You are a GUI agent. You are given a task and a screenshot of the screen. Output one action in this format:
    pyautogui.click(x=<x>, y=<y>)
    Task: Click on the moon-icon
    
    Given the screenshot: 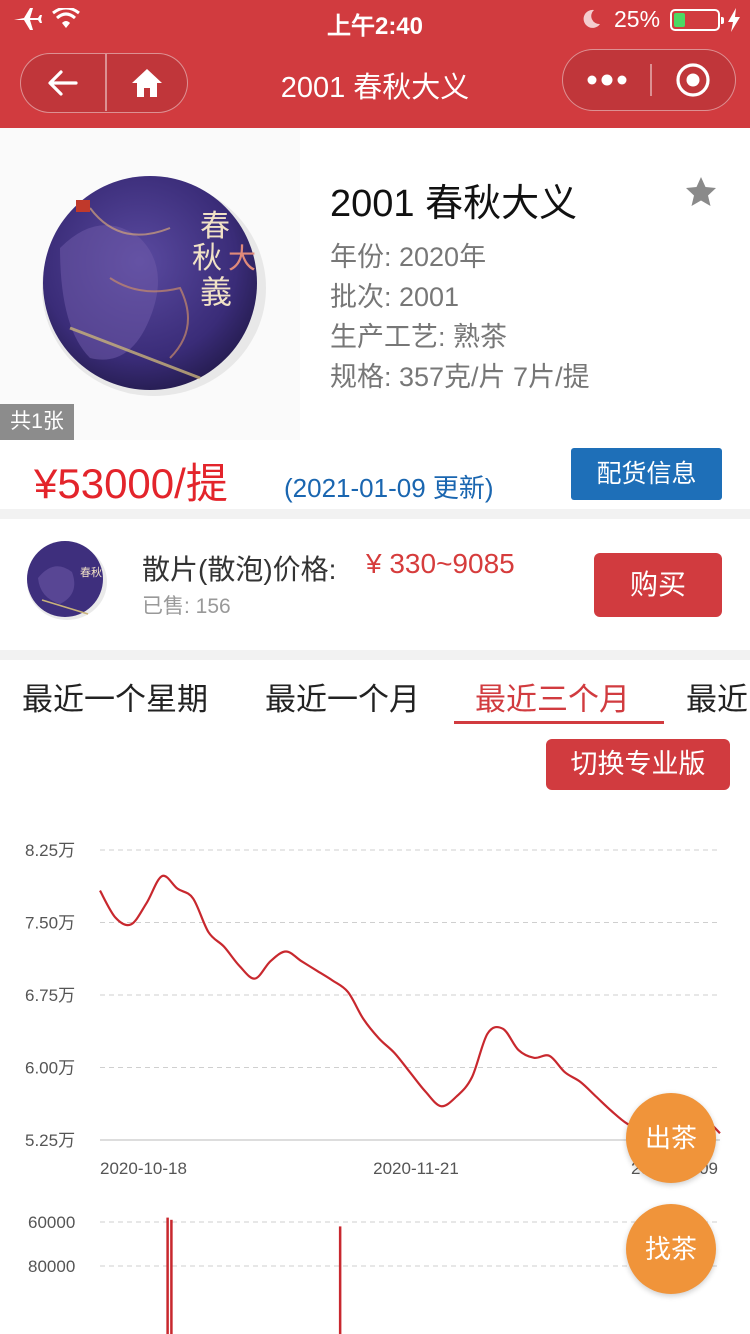 What is the action you would take?
    pyautogui.click(x=591, y=21)
    